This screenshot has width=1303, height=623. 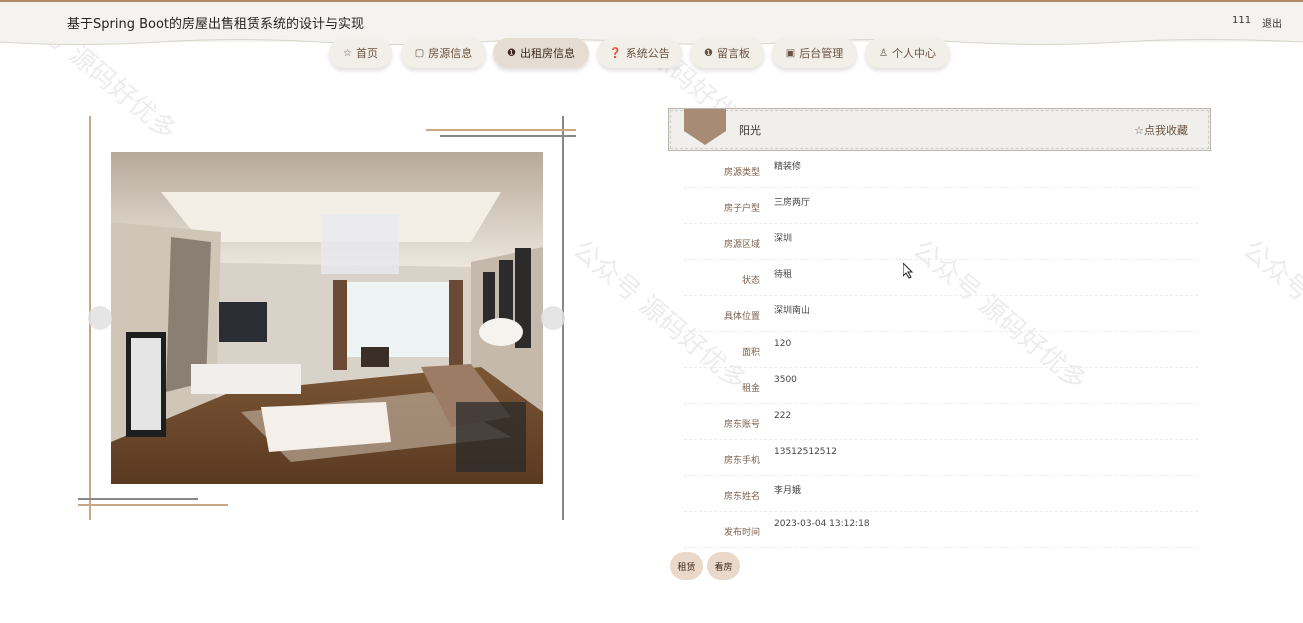 What do you see at coordinates (1272, 22) in the screenshot?
I see `logout-link: 退出` at bounding box center [1272, 22].